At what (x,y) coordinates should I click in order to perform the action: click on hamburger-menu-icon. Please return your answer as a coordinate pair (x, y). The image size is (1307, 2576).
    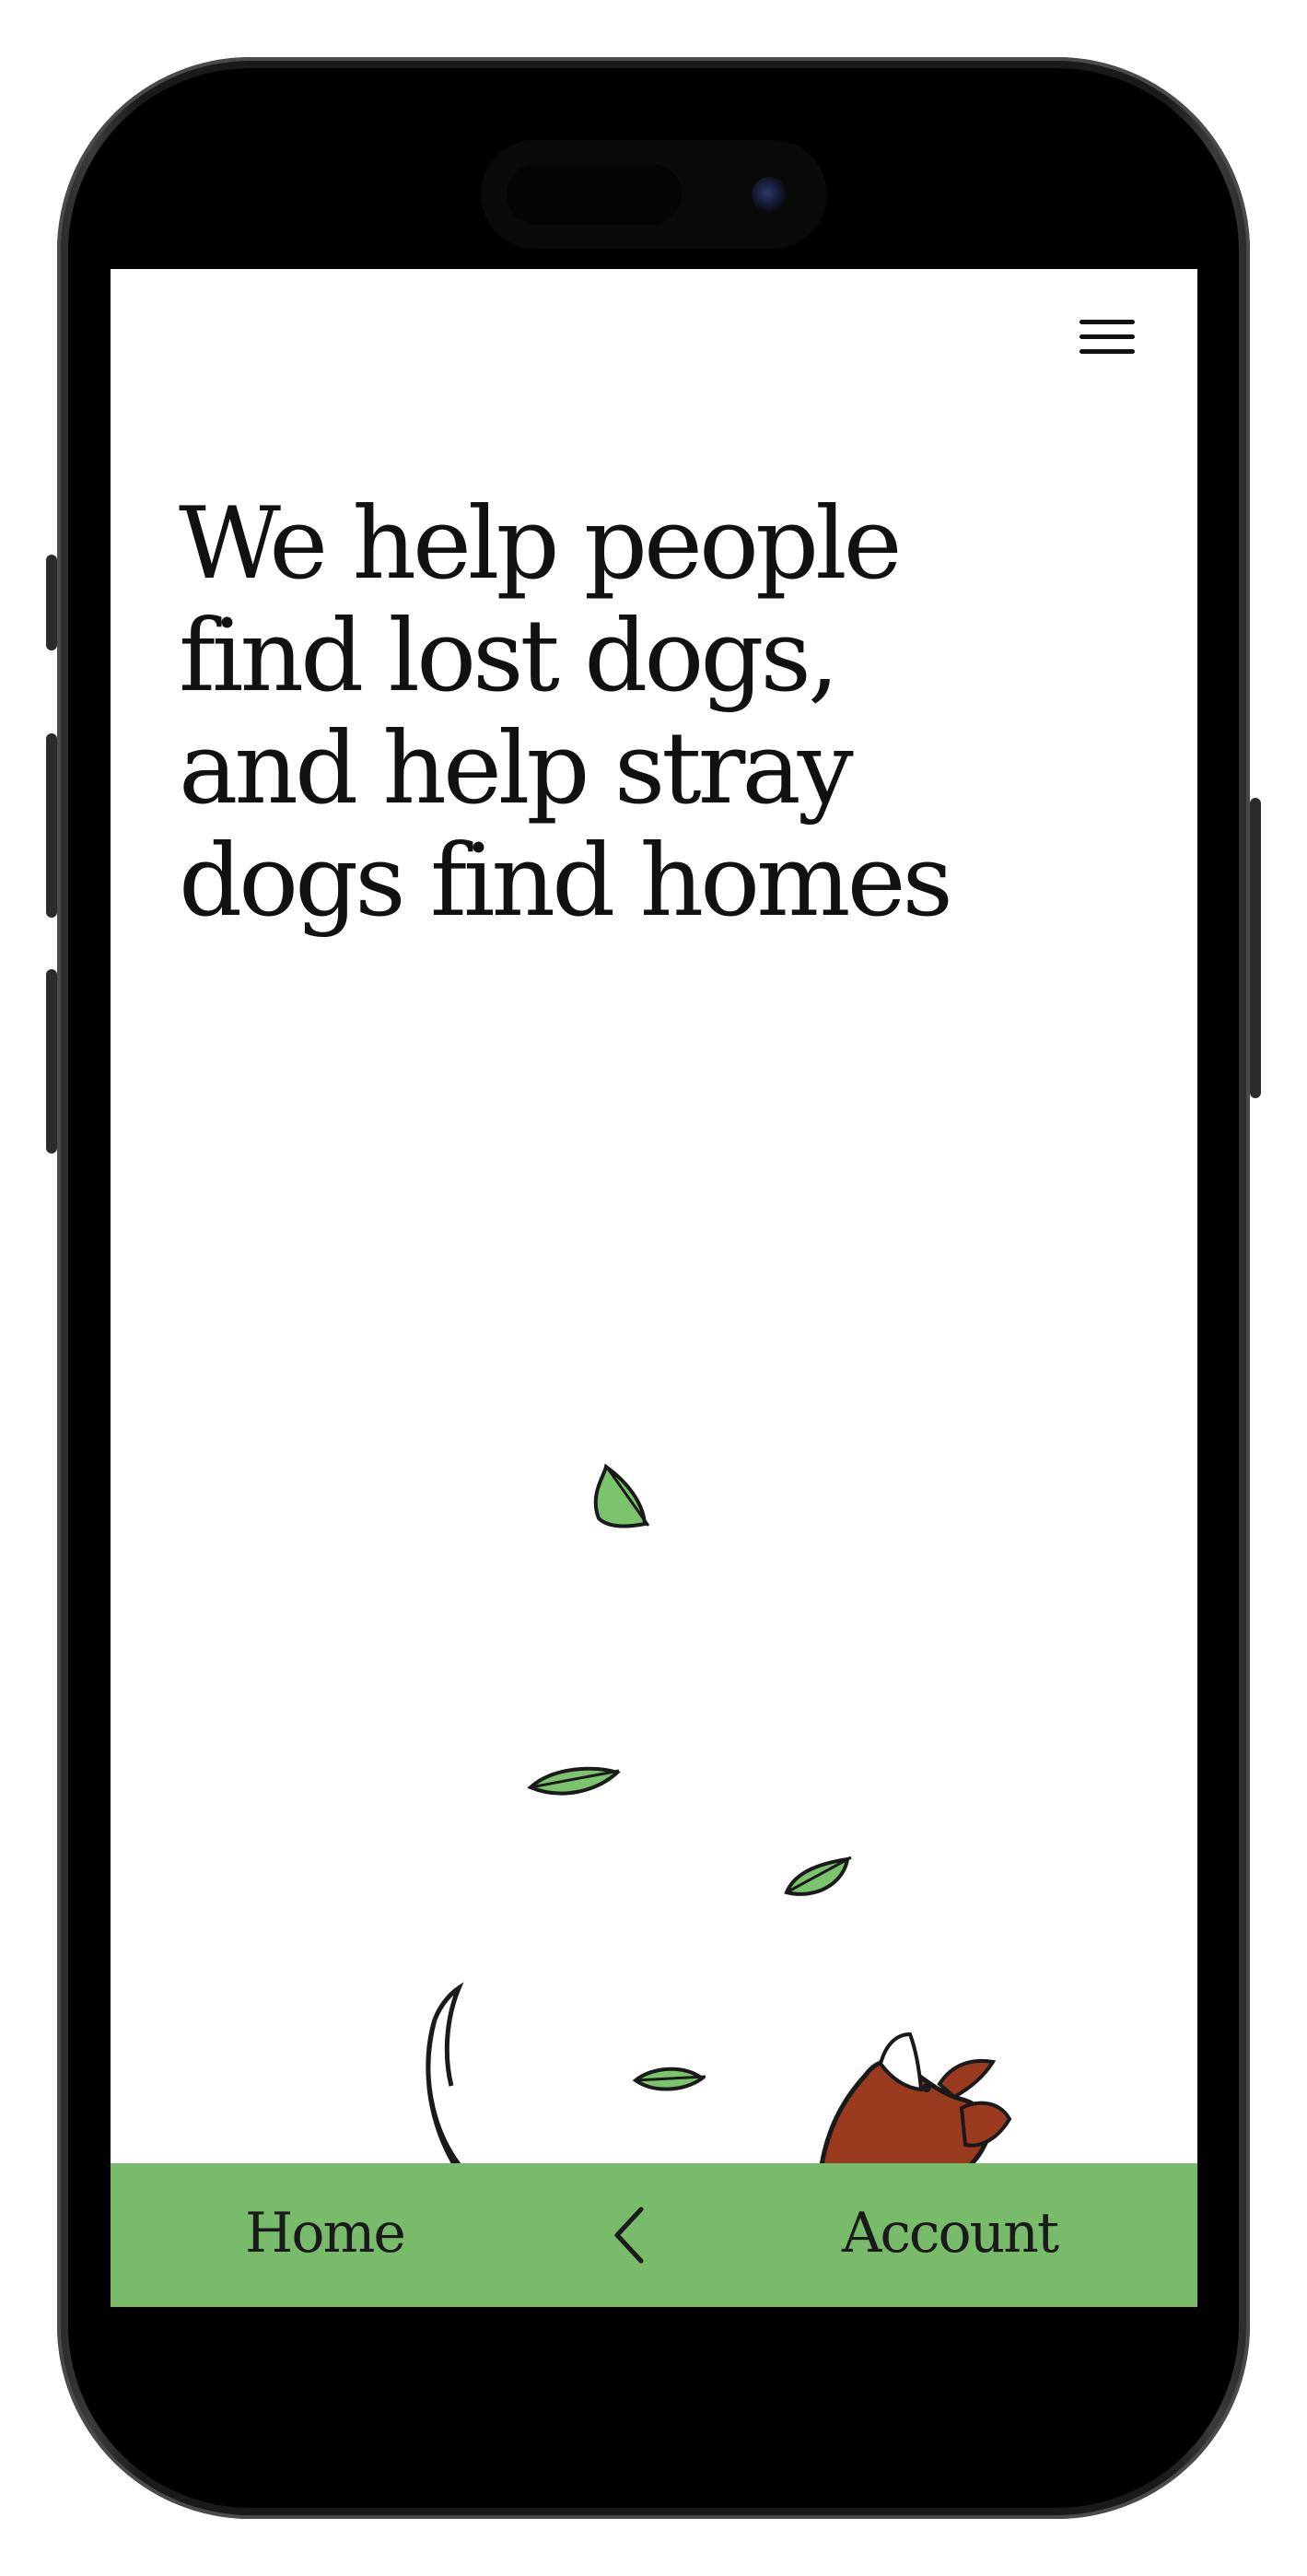
    Looking at the image, I should click on (1108, 335).